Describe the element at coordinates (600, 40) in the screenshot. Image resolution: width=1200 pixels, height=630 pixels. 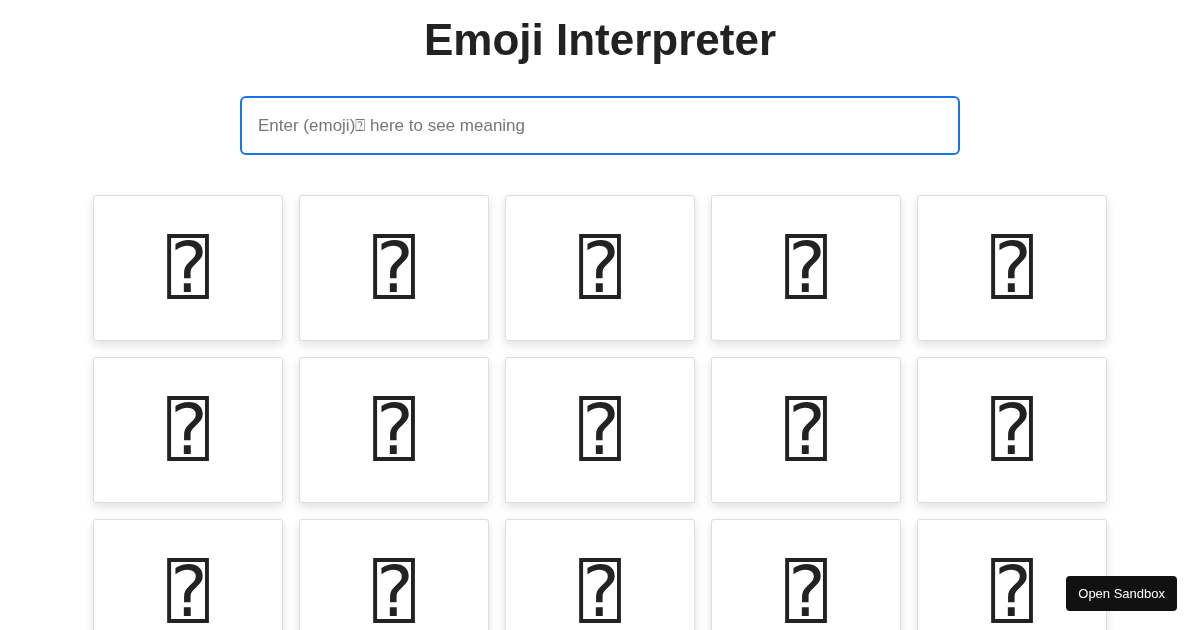
I see `page-title: Emoji Interpreter` at that location.